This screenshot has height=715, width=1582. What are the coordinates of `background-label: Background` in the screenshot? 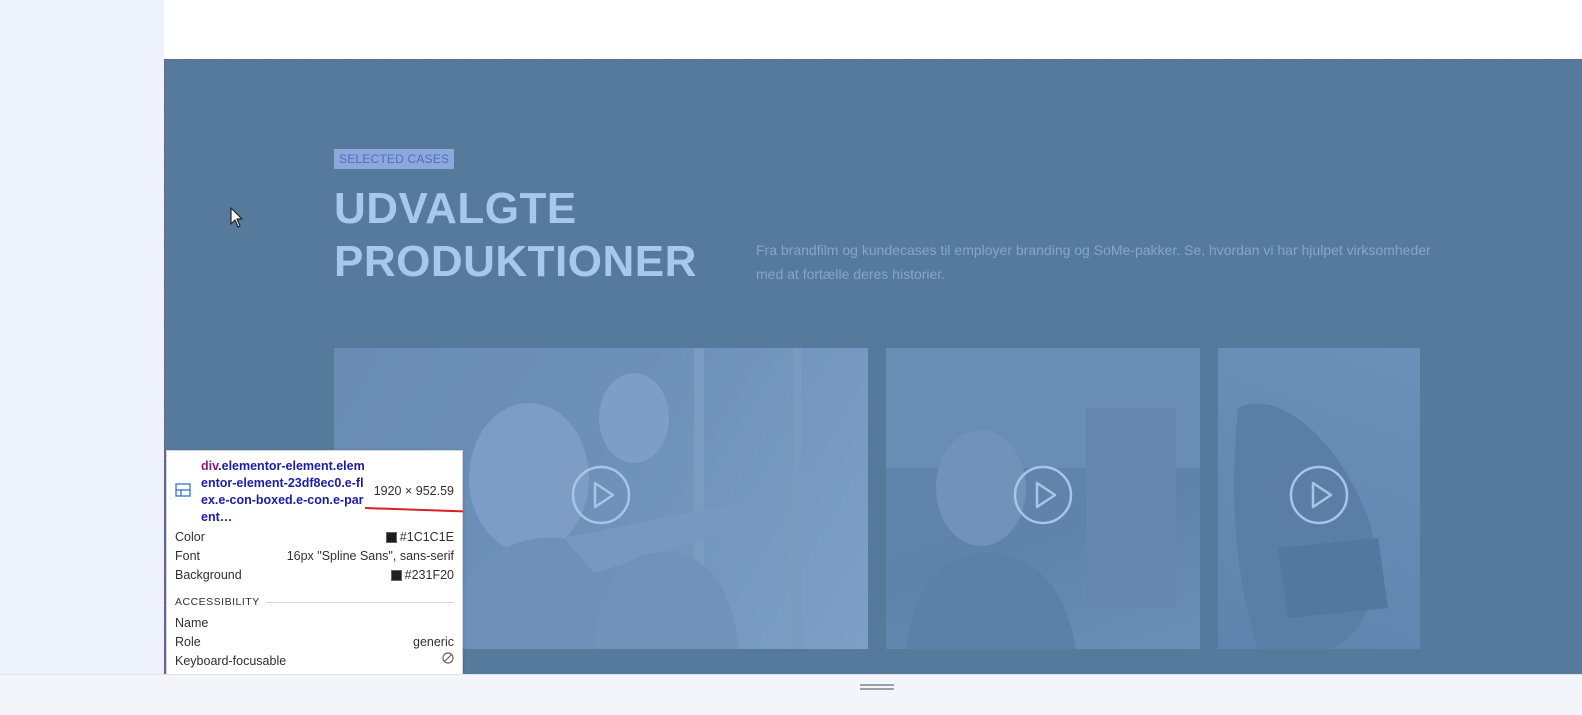 It's located at (208, 575).